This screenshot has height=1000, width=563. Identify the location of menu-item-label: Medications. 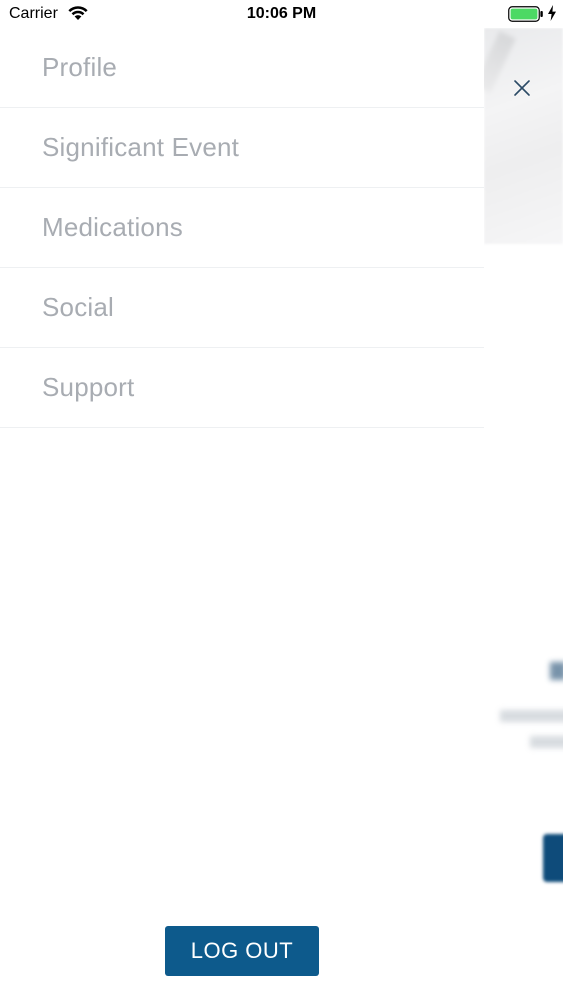
(112, 227).